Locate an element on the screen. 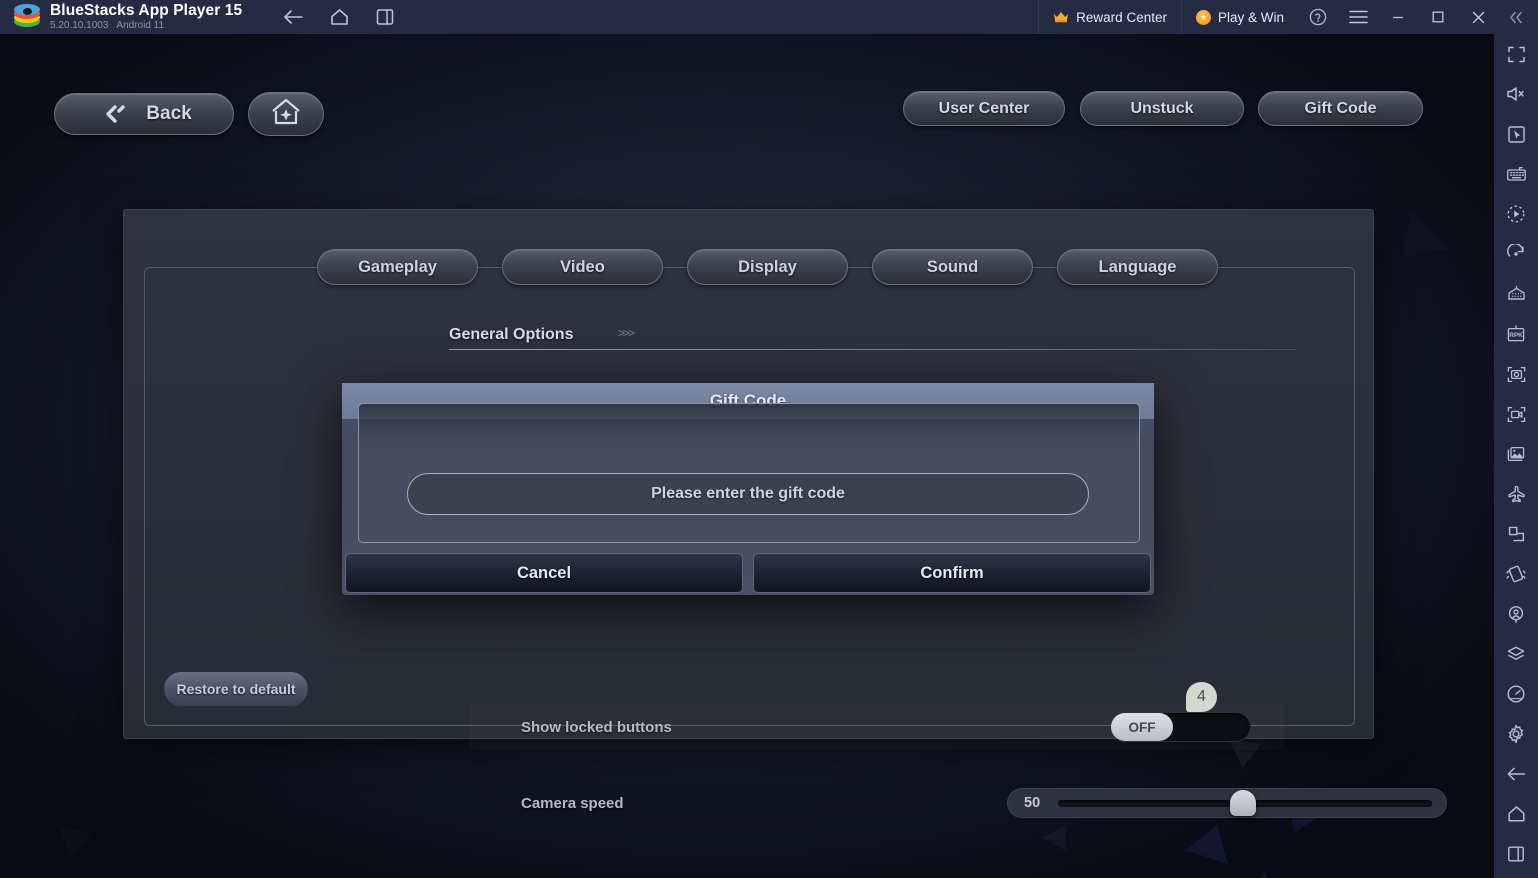  app-version: 5.20.10.1003 is located at coordinates (79, 25).